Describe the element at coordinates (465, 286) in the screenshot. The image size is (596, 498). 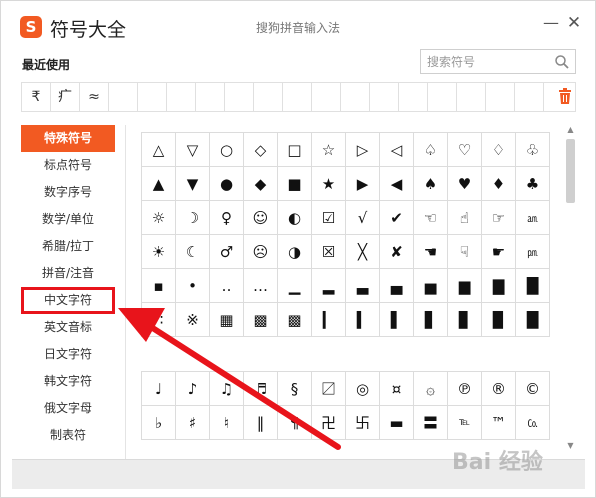
I see `symbol-cell: ▆` at that location.